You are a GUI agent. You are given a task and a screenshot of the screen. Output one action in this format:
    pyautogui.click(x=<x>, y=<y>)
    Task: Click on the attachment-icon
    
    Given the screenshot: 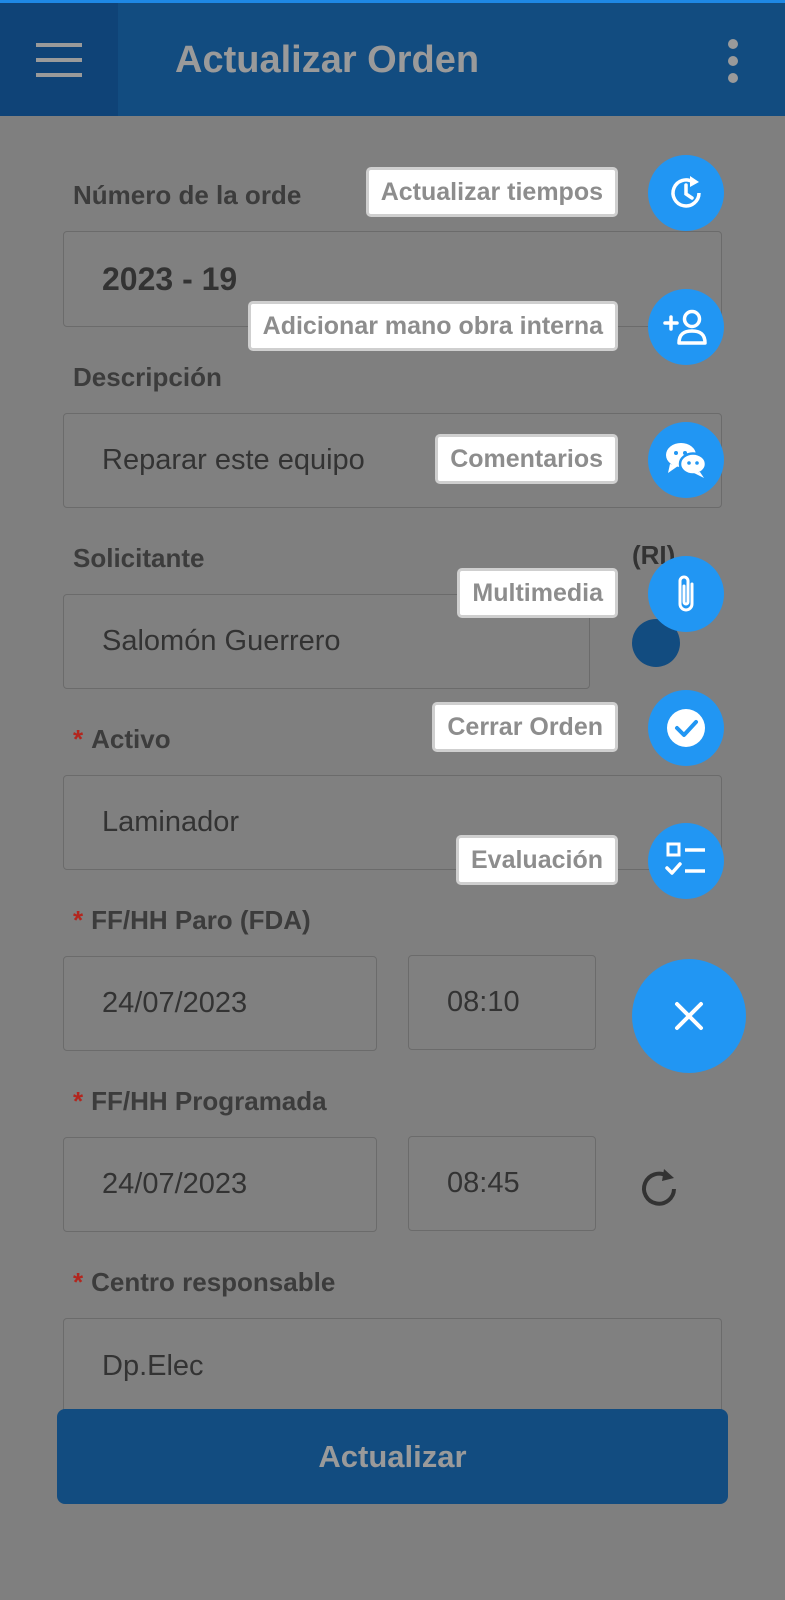 What is the action you would take?
    pyautogui.click(x=686, y=593)
    